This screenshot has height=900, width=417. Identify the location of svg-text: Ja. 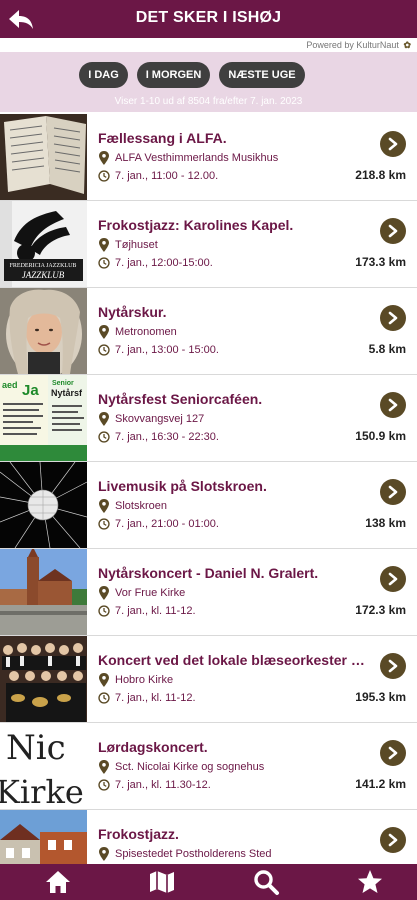
(30, 390).